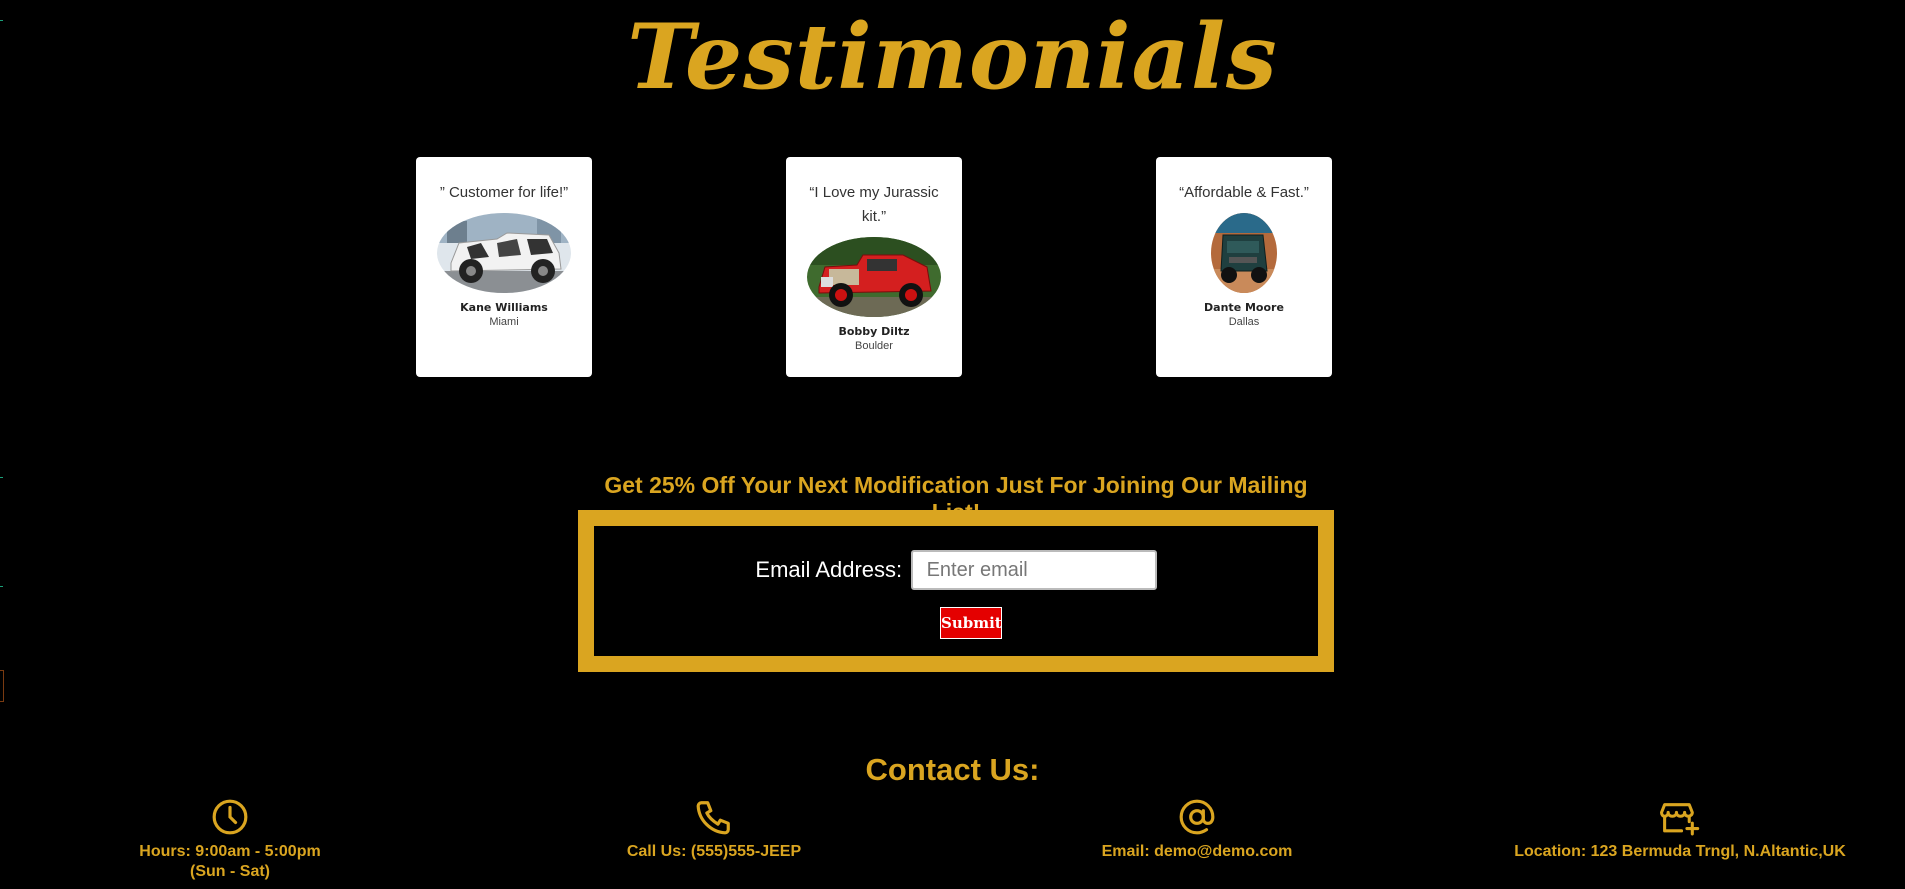  I want to click on email-input, so click(1033, 570).